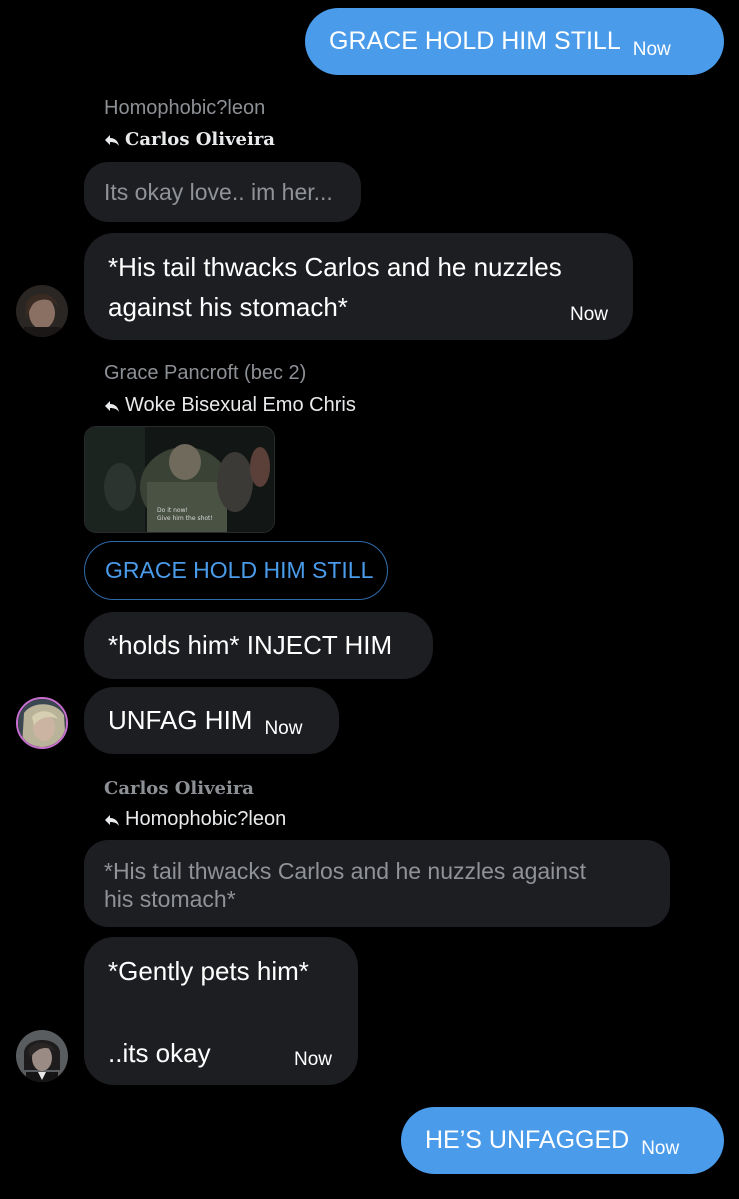  What do you see at coordinates (206, 819) in the screenshot?
I see `reply-to-name: Homophobic?leon` at bounding box center [206, 819].